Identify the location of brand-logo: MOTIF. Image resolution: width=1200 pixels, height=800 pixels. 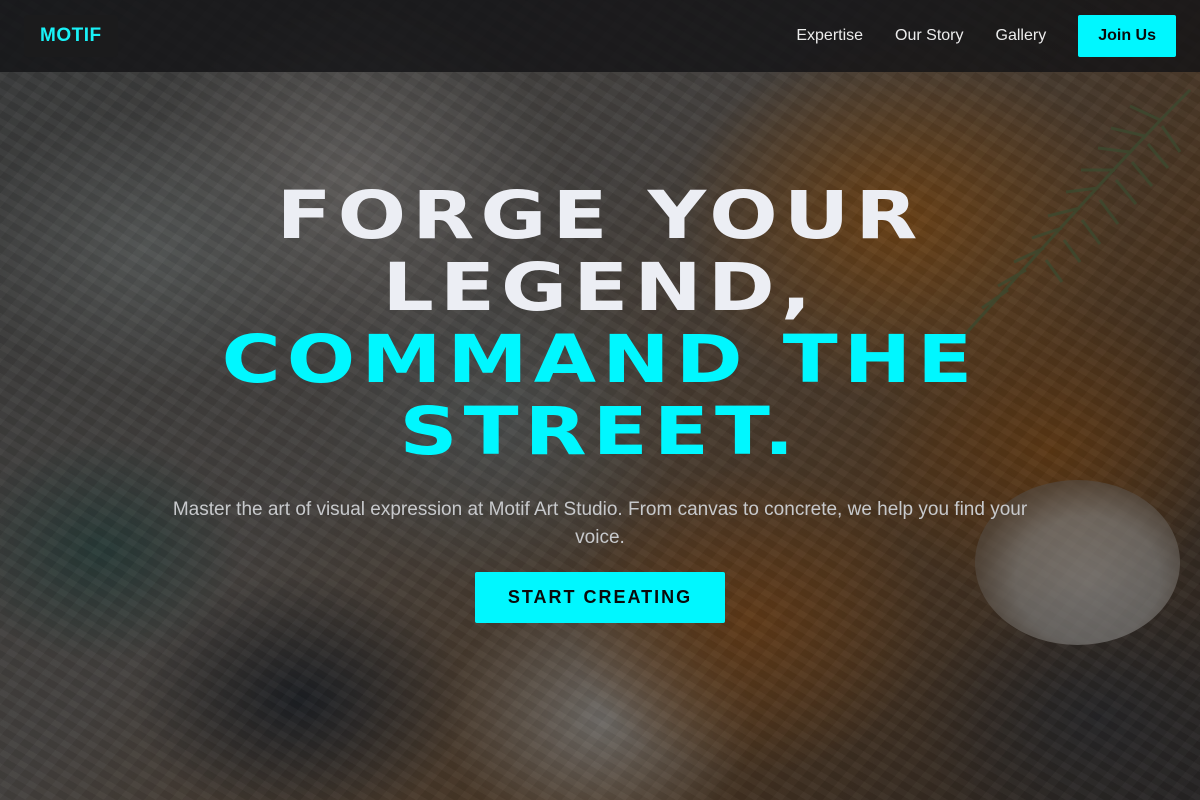
(71, 36).